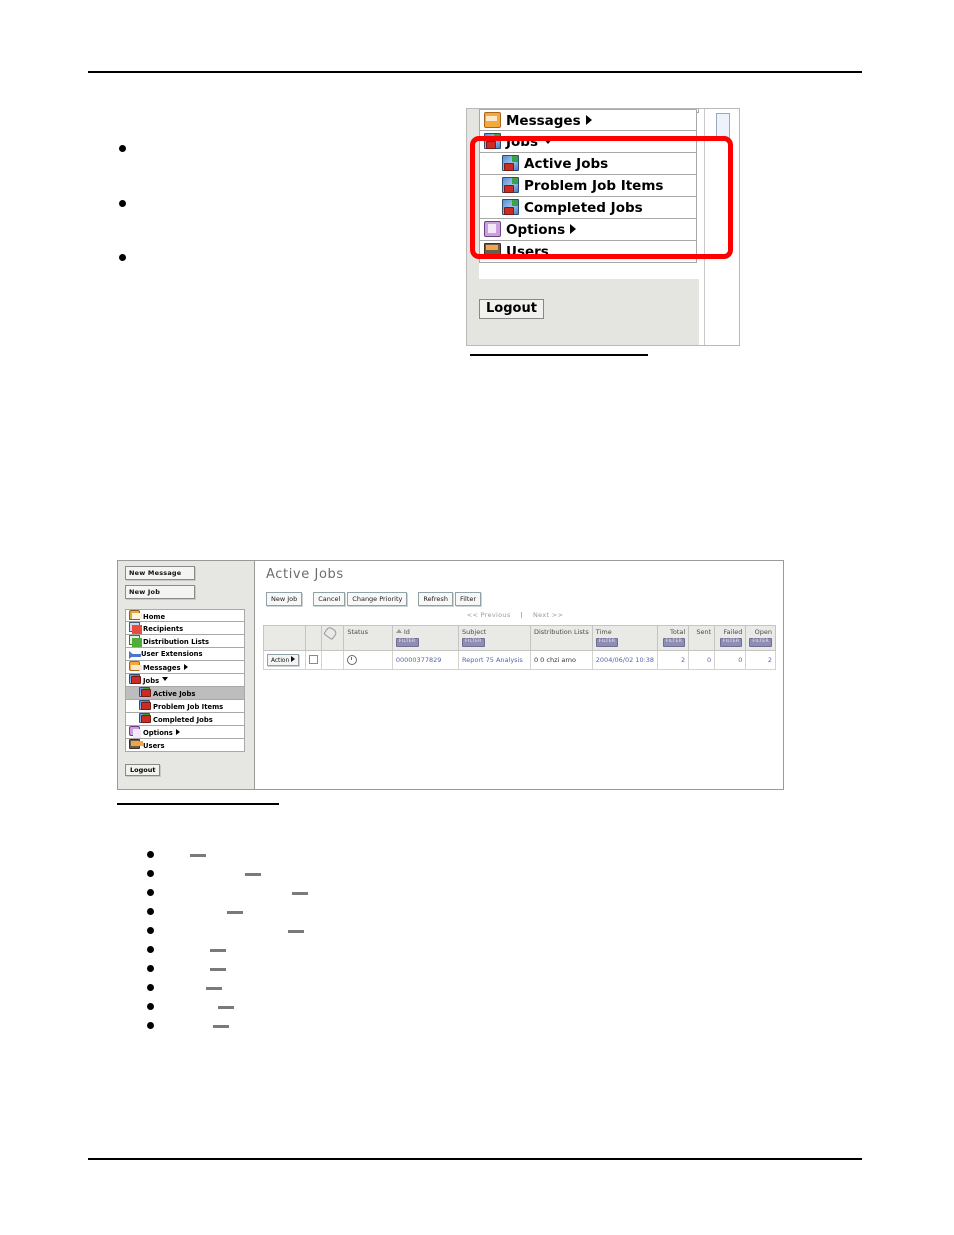  What do you see at coordinates (425, 638) in the screenshot?
I see `column-id: Id FILTER` at bounding box center [425, 638].